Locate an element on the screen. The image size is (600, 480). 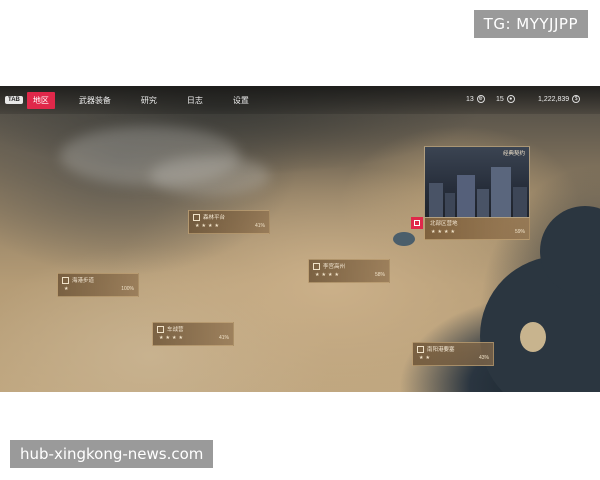
region-node: 李宫高州 ★★★★ 58% is located at coordinates (349, 271).